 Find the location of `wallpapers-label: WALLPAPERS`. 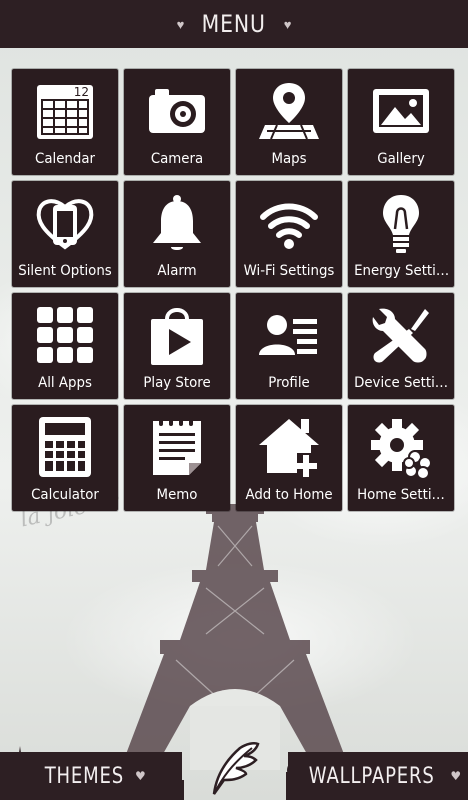

wallpapers-label: WALLPAPERS is located at coordinates (371, 776).